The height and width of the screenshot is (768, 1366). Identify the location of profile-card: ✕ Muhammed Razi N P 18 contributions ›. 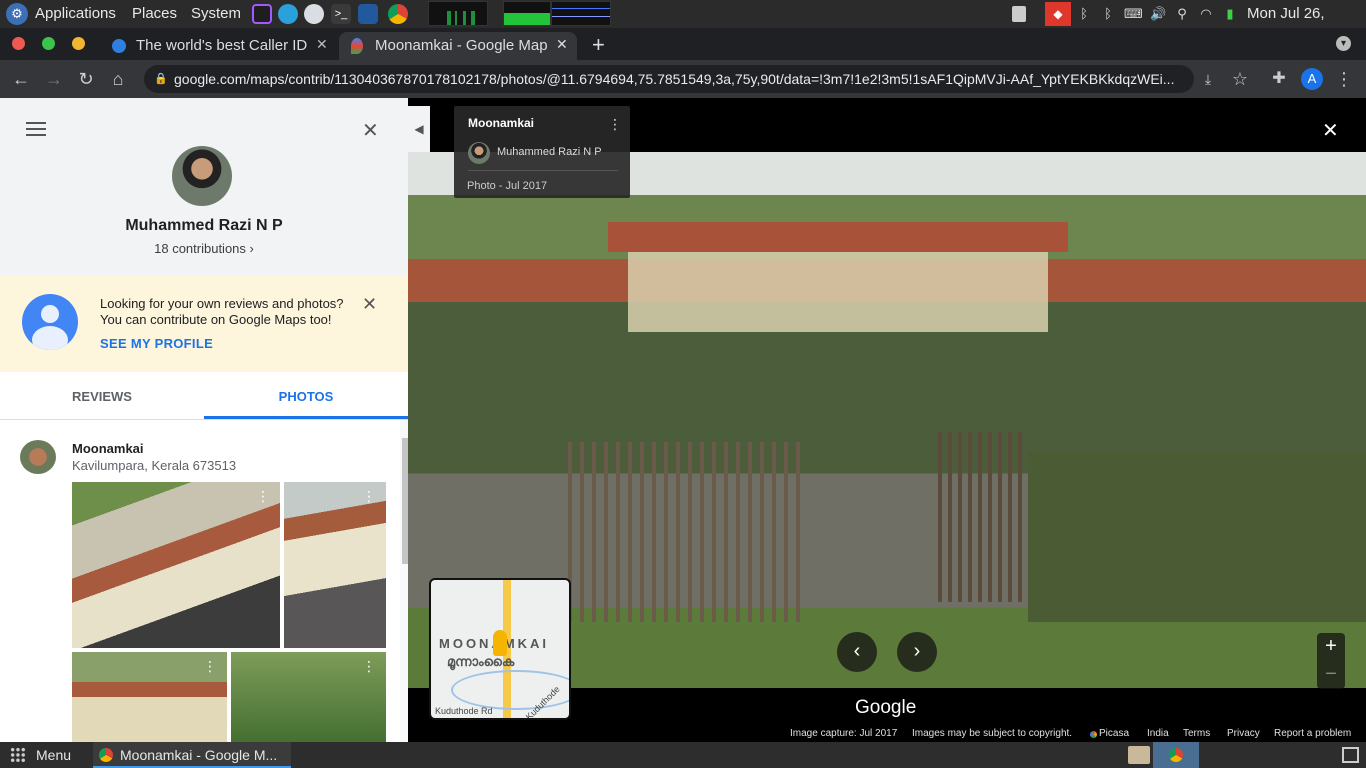
(204, 187).